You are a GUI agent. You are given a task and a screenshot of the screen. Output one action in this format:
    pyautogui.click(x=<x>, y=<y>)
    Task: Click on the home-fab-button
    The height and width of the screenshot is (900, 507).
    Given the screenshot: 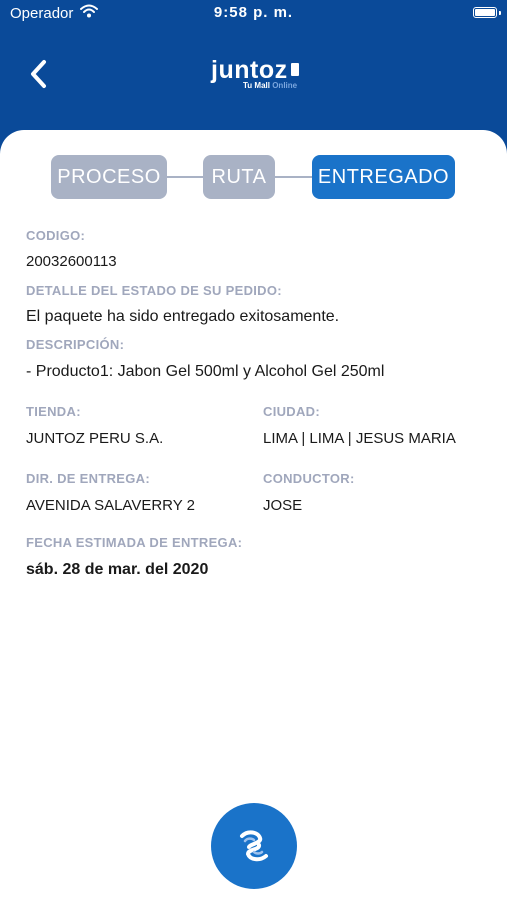 What is the action you would take?
    pyautogui.click(x=254, y=846)
    